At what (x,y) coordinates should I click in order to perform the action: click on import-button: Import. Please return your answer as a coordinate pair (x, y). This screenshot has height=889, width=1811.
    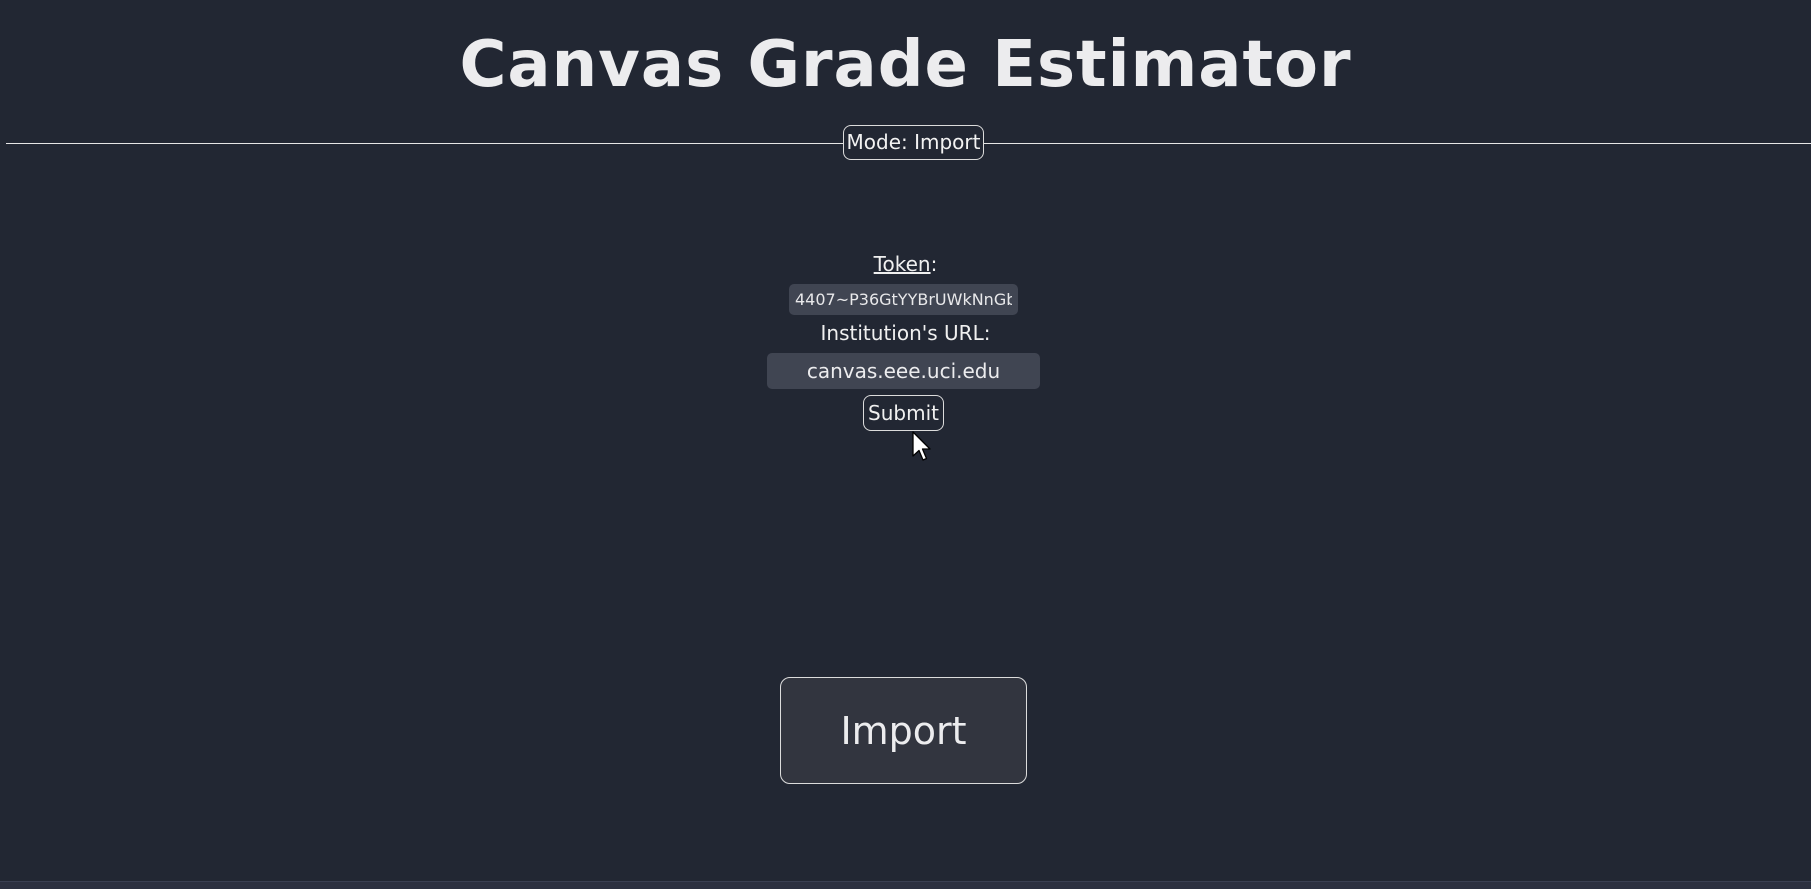
    Looking at the image, I should click on (903, 730).